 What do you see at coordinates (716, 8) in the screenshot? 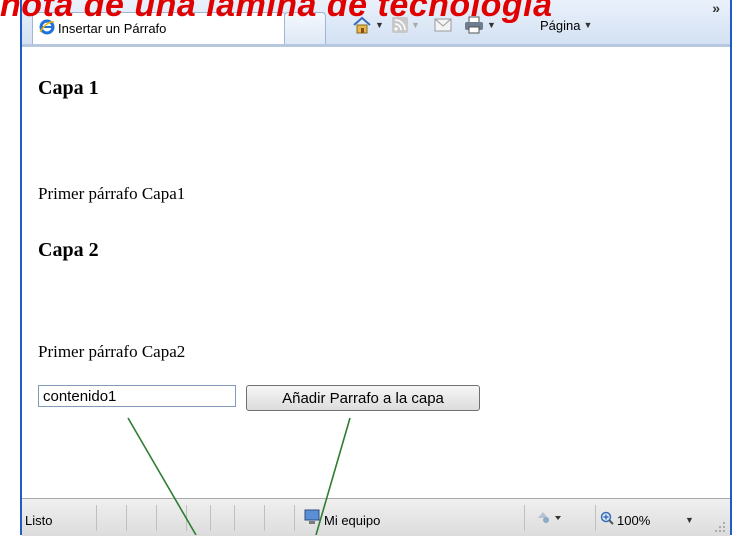
I see `toolbar-overflow-button: »` at bounding box center [716, 8].